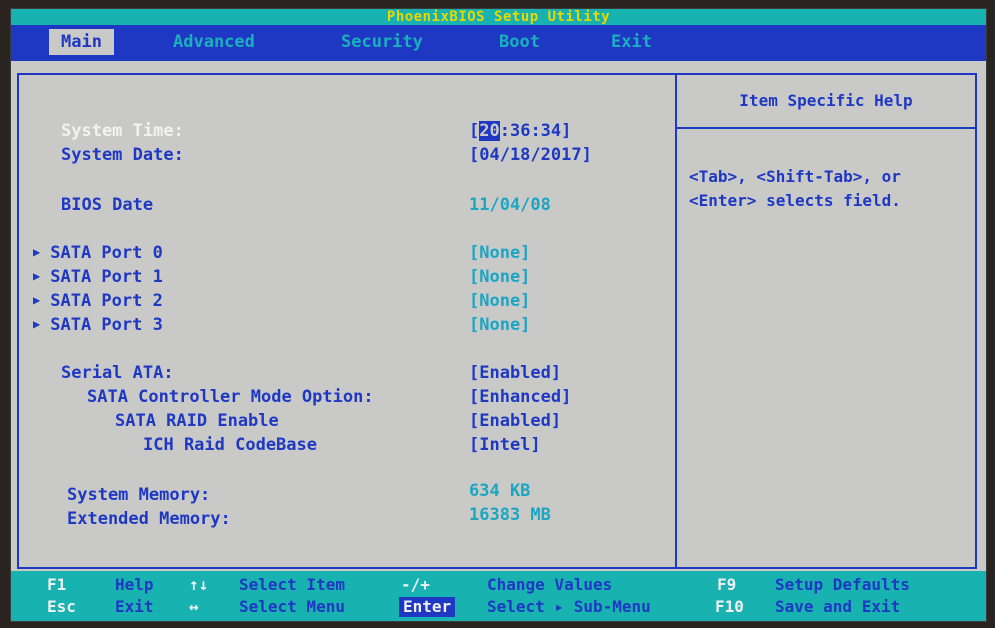  I want to click on key-leftright-icon: ↔, so click(194, 606).